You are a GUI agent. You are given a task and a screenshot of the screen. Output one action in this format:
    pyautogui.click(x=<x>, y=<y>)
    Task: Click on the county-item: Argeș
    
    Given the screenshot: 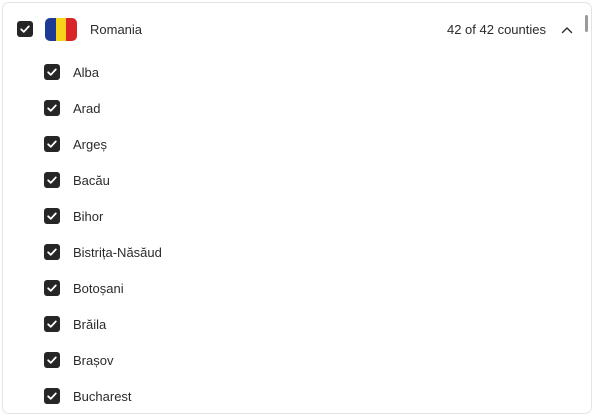 What is the action you would take?
    pyautogui.click(x=297, y=145)
    